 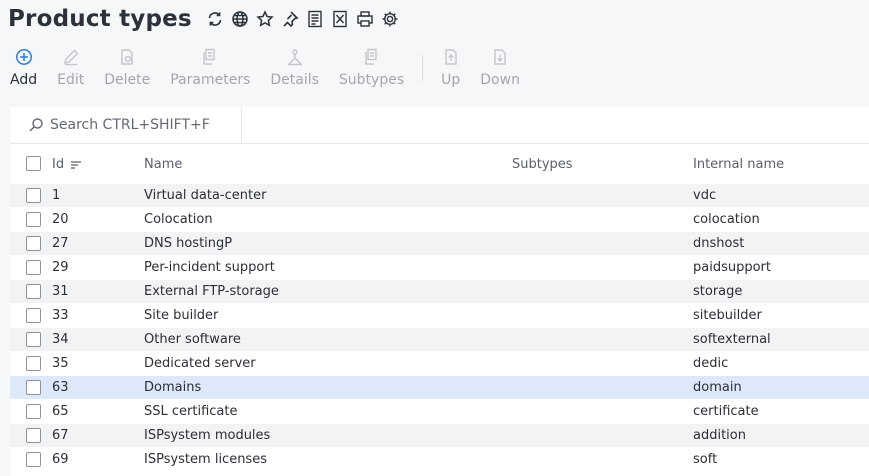 I want to click on title-icons, so click(x=302, y=19).